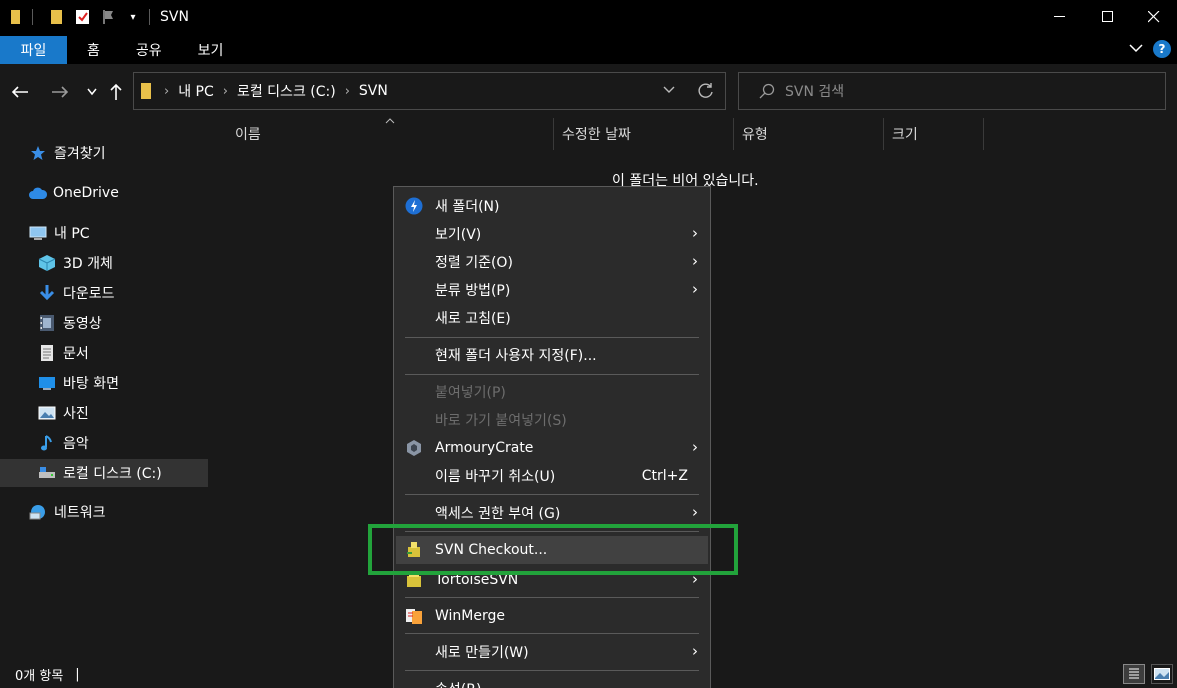 This screenshot has height=688, width=1177. Describe the element at coordinates (104, 233) in the screenshot. I see `sidebar-item-this-pc: 내 PC` at that location.